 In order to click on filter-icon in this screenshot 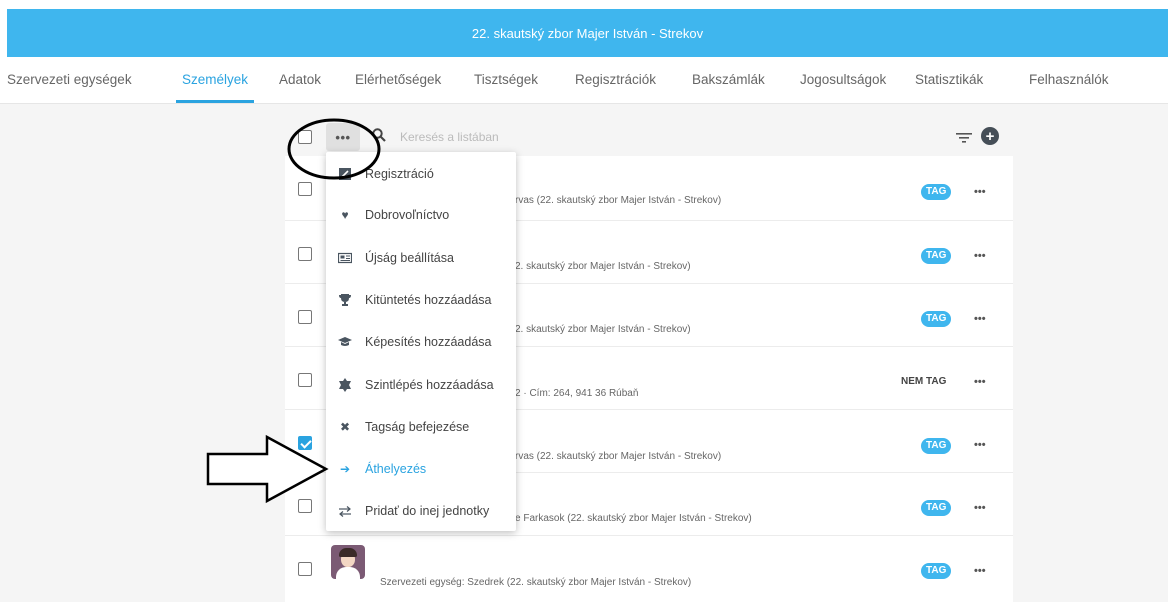, I will do `click(964, 138)`.